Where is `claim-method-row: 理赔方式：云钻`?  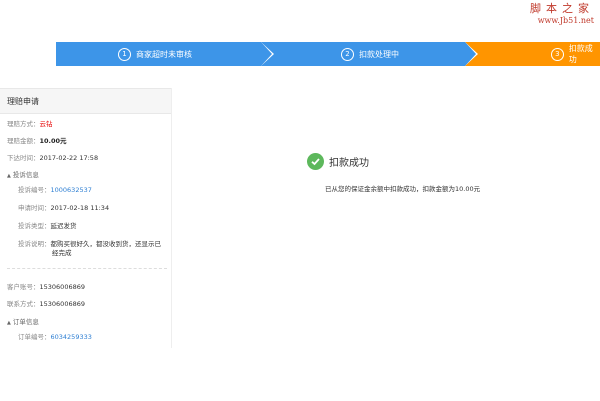
claim-method-row: 理赔方式：云钻 is located at coordinates (30, 124).